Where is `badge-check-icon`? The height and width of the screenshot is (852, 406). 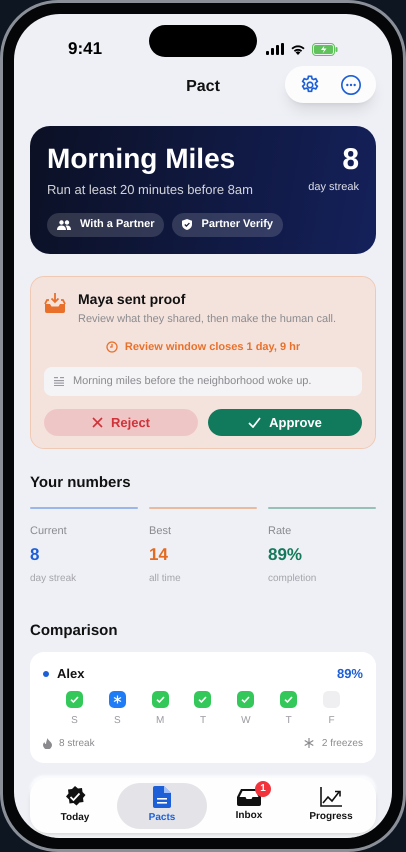 badge-check-icon is located at coordinates (75, 797).